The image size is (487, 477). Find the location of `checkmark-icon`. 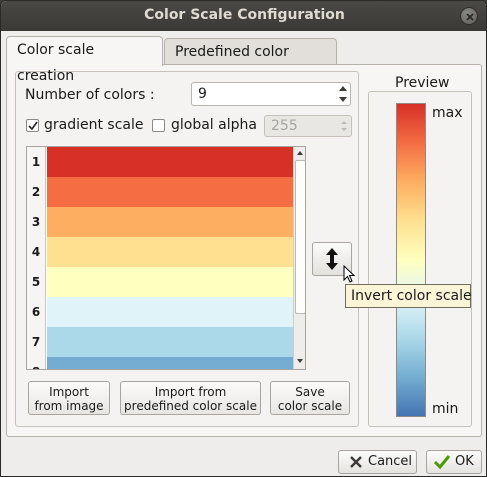

checkmark-icon is located at coordinates (33, 126).